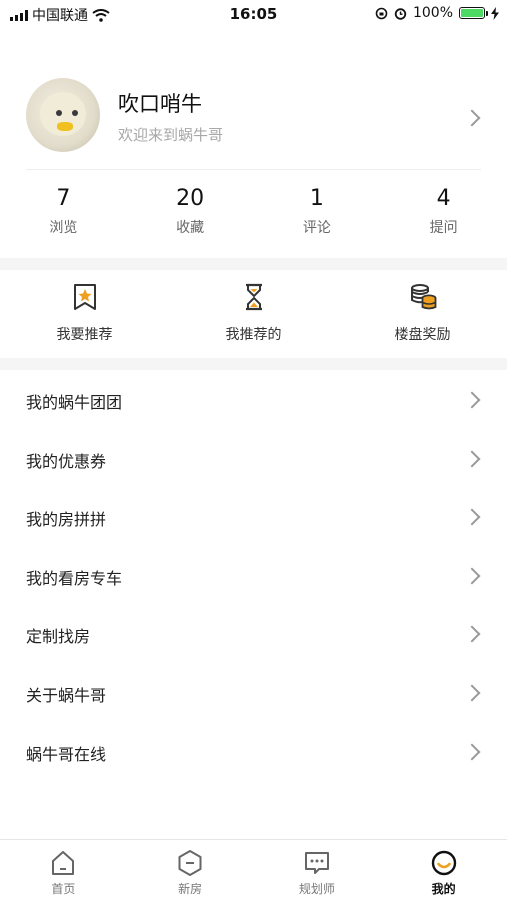 Image resolution: width=507 pixels, height=901 pixels. Describe the element at coordinates (171, 135) in the screenshot. I see `welcome-subtitle: 欢迎来到蜗牛哥` at that location.